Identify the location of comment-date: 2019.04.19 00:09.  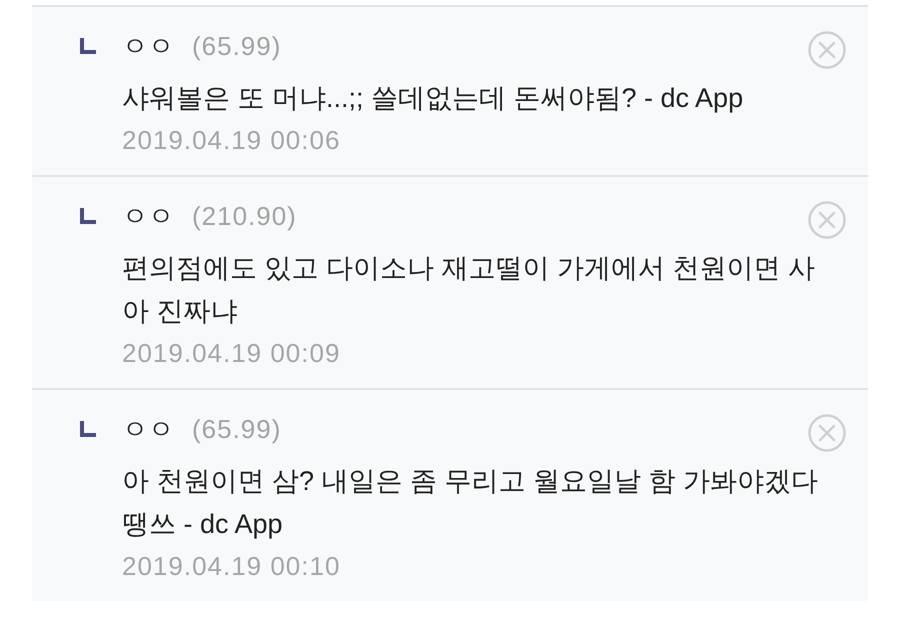
(232, 353).